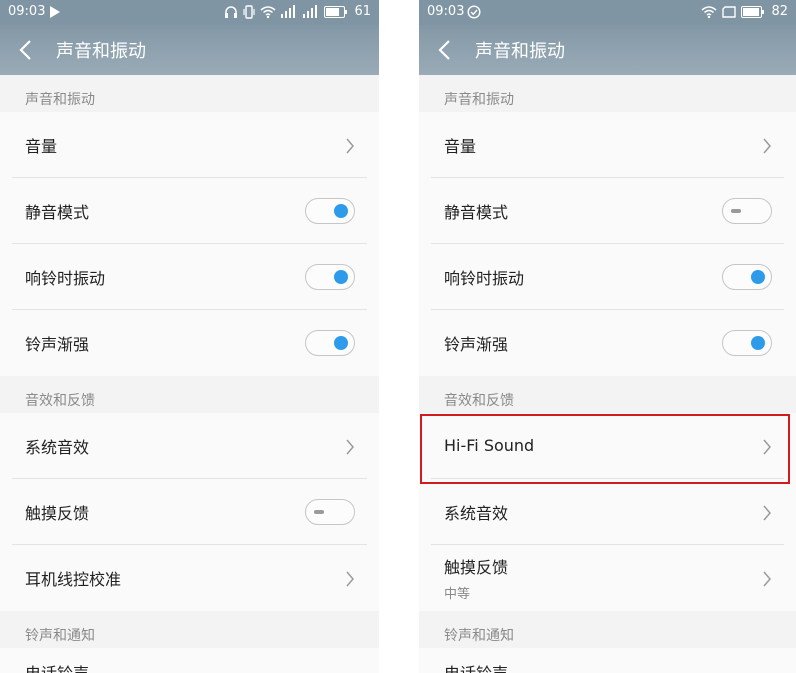  Describe the element at coordinates (457, 594) in the screenshot. I see `row-sublabel: 中等` at that location.